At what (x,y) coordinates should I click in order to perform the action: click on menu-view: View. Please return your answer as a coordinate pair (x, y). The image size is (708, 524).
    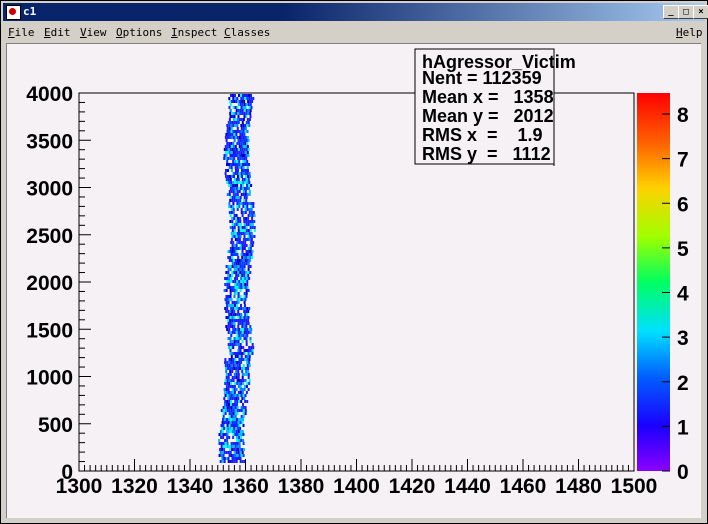
    Looking at the image, I should click on (93, 32).